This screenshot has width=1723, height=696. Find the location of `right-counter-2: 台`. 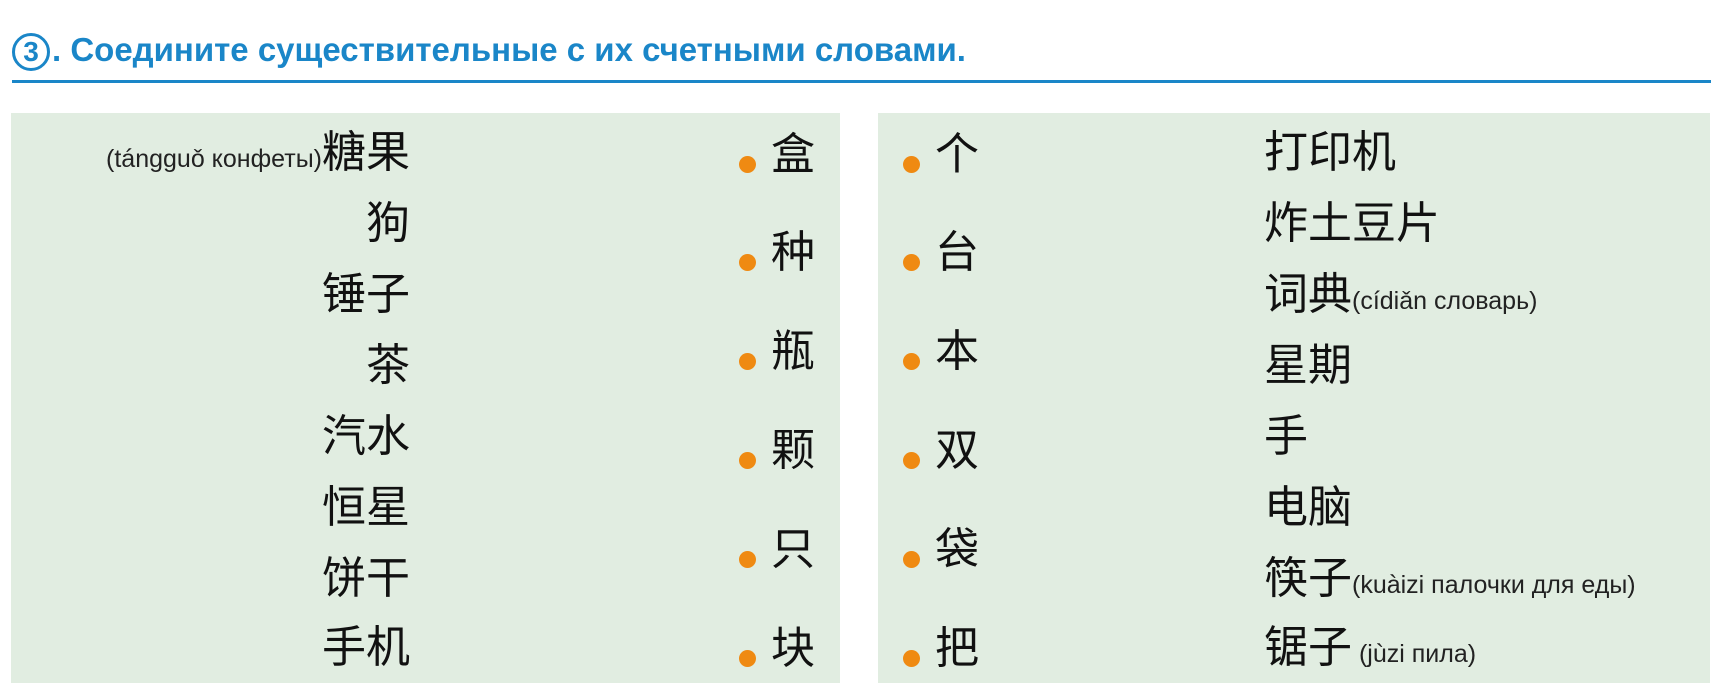

right-counter-2: 台 is located at coordinates (957, 253).